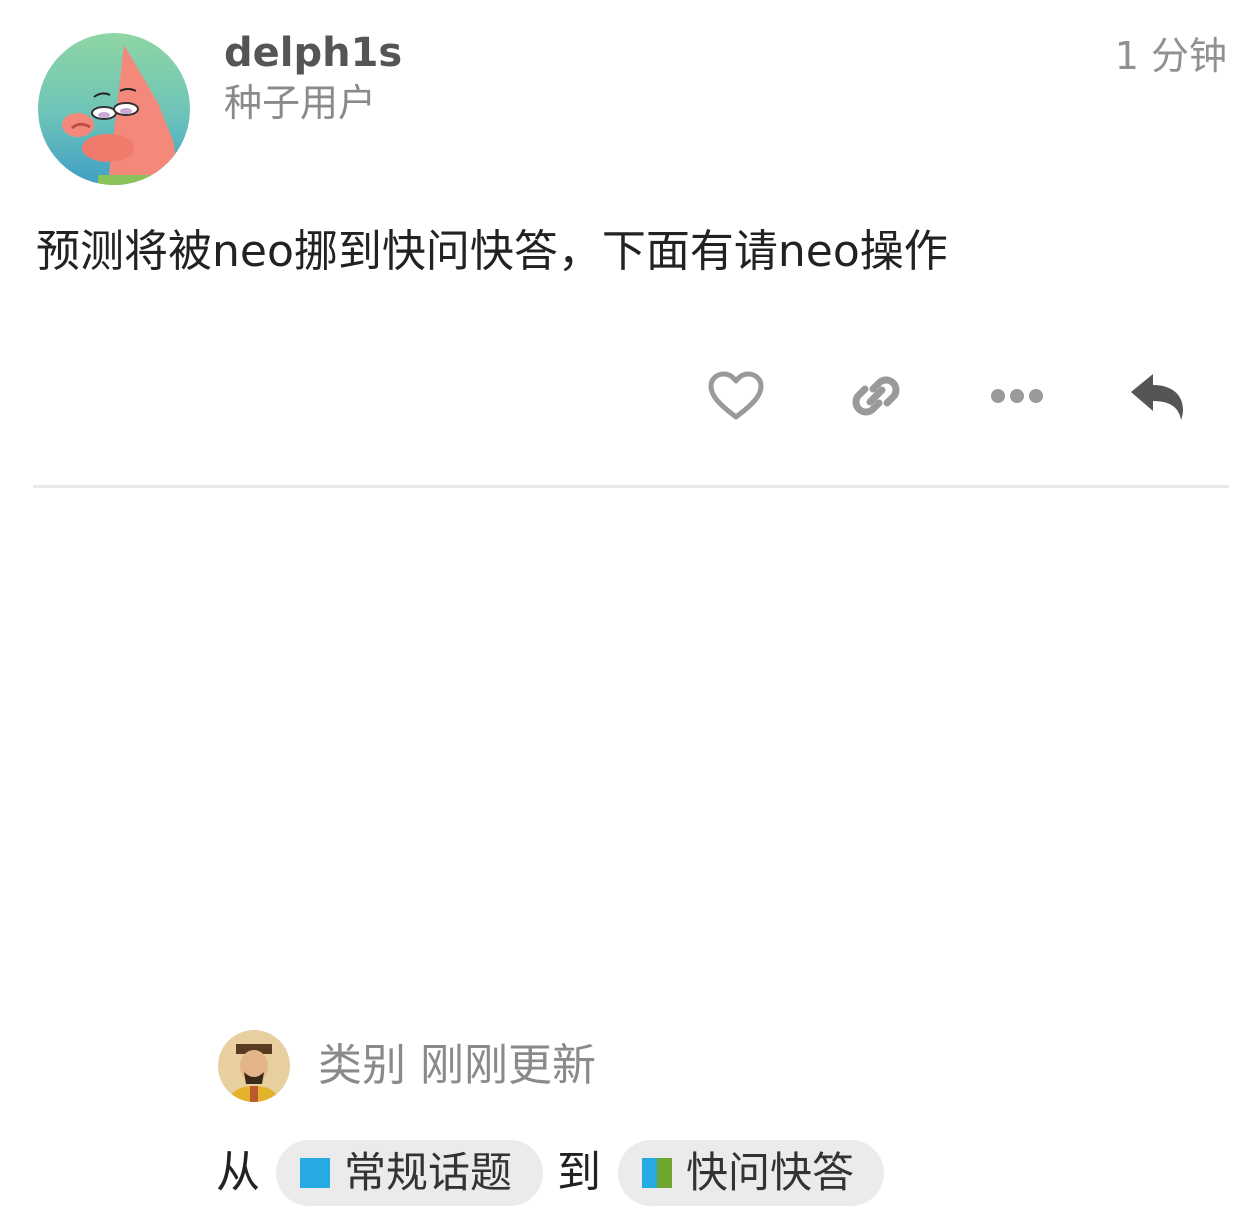 Image resolution: width=1259 pixels, height=1206 pixels. What do you see at coordinates (770, 1172) in the screenshot?
I see `category-name: 快问快答` at bounding box center [770, 1172].